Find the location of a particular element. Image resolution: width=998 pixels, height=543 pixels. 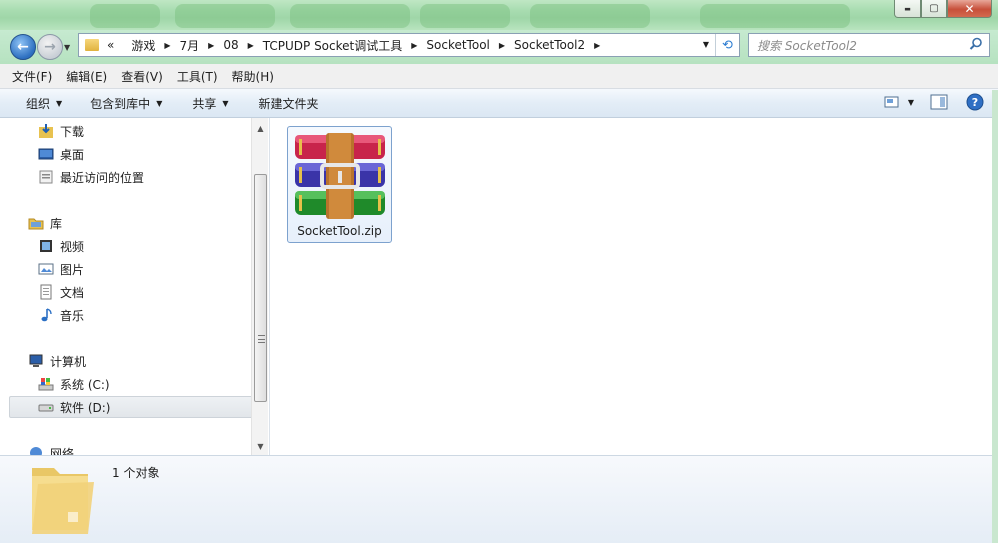

new-folder-button: 新建文件夹 is located at coordinates (289, 103).